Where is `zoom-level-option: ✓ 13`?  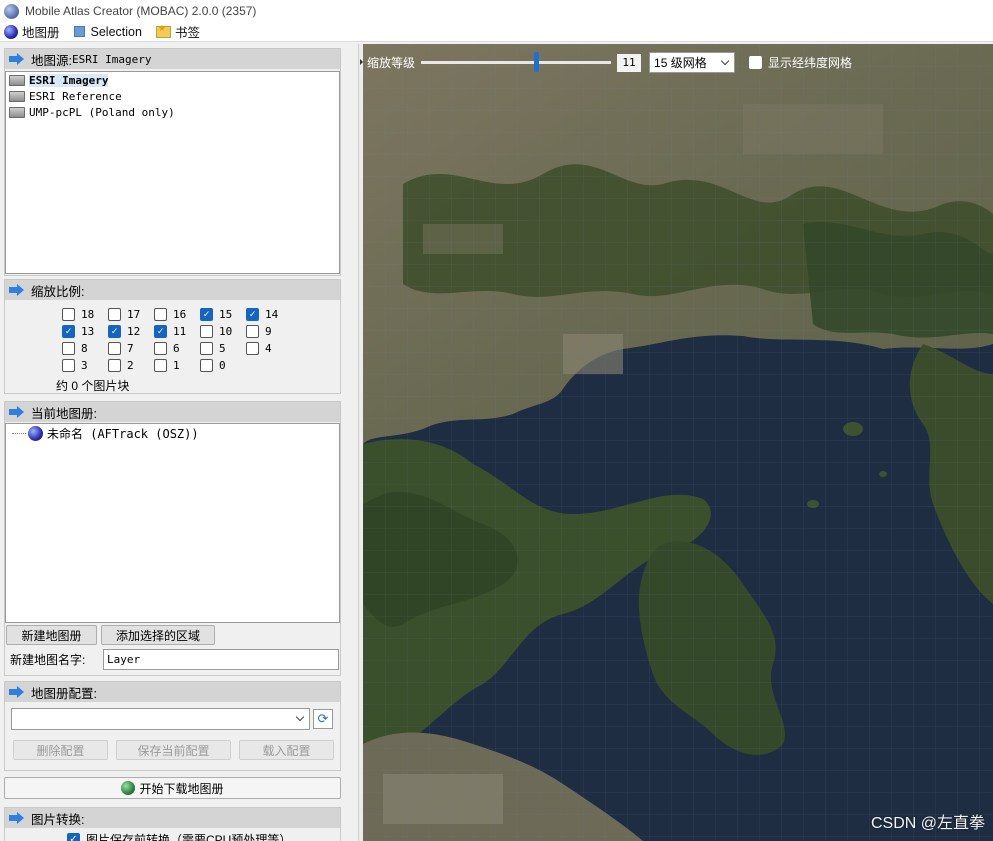 zoom-level-option: ✓ 13 is located at coordinates (85, 331).